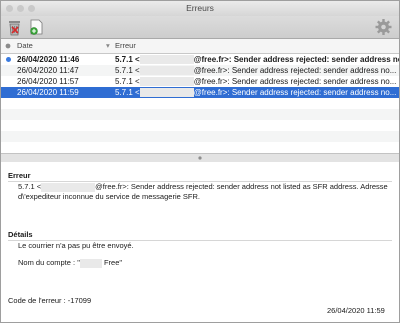 This screenshot has width=400, height=323. What do you see at coordinates (8, 59) in the screenshot?
I see `unread-dot-icon` at bounding box center [8, 59].